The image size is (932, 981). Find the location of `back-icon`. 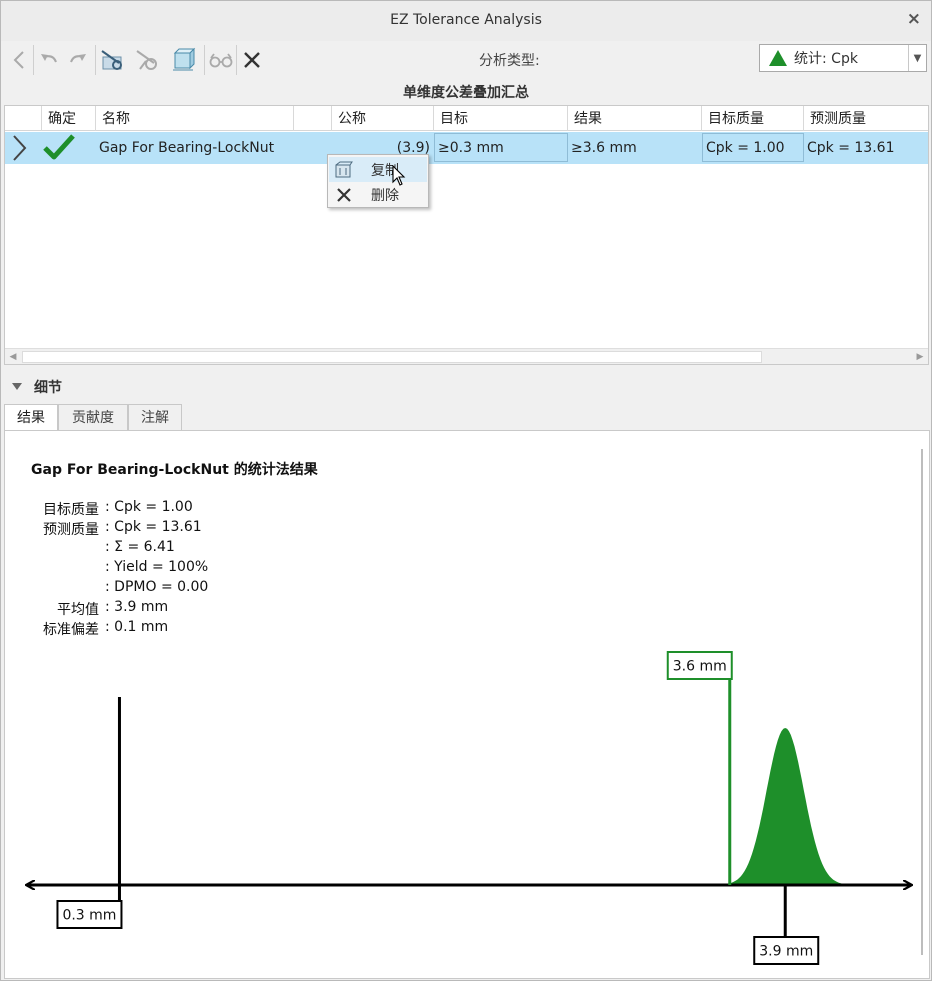

back-icon is located at coordinates (18, 60).